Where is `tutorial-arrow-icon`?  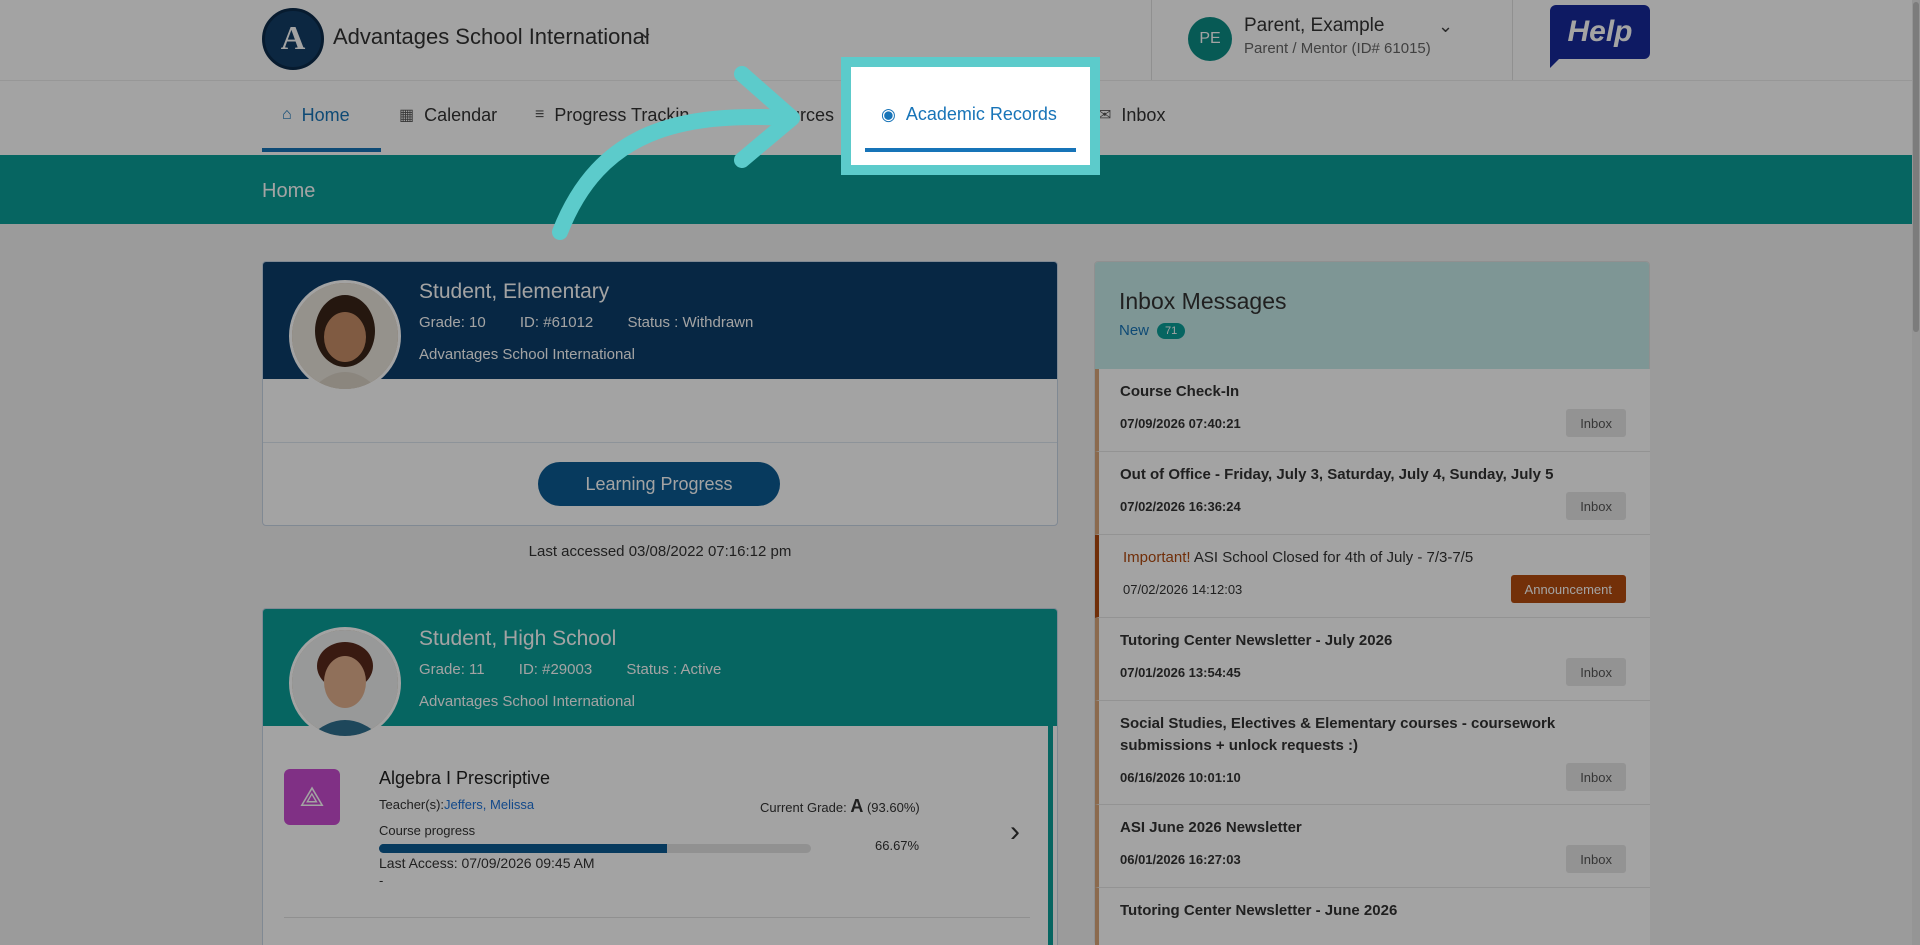 tutorial-arrow-icon is located at coordinates (676, 153).